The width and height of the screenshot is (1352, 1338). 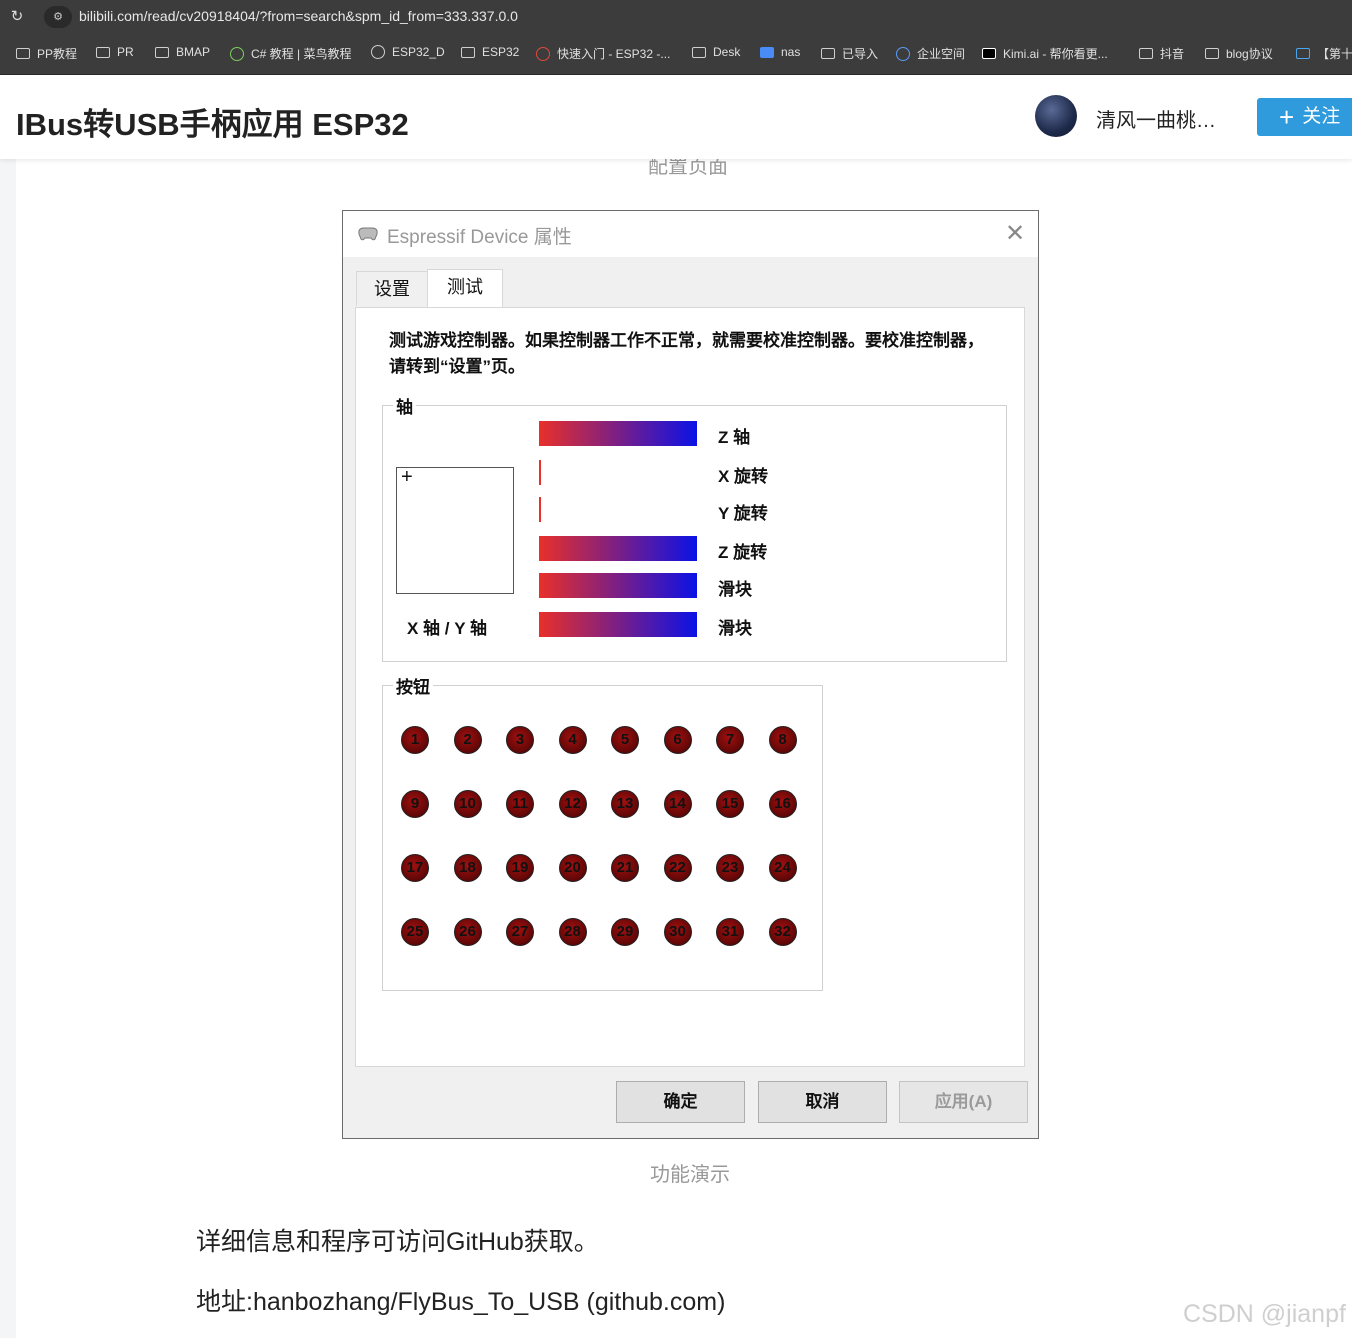 I want to click on button-indicator: 14, so click(x=677, y=804).